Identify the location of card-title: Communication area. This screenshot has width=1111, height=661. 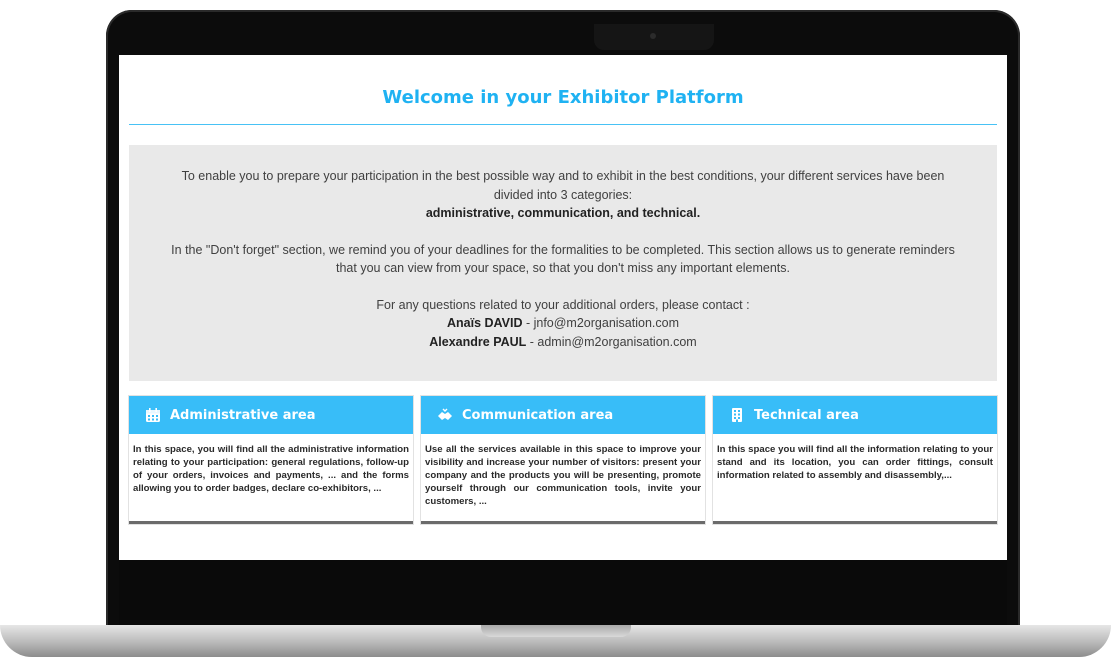
(538, 415).